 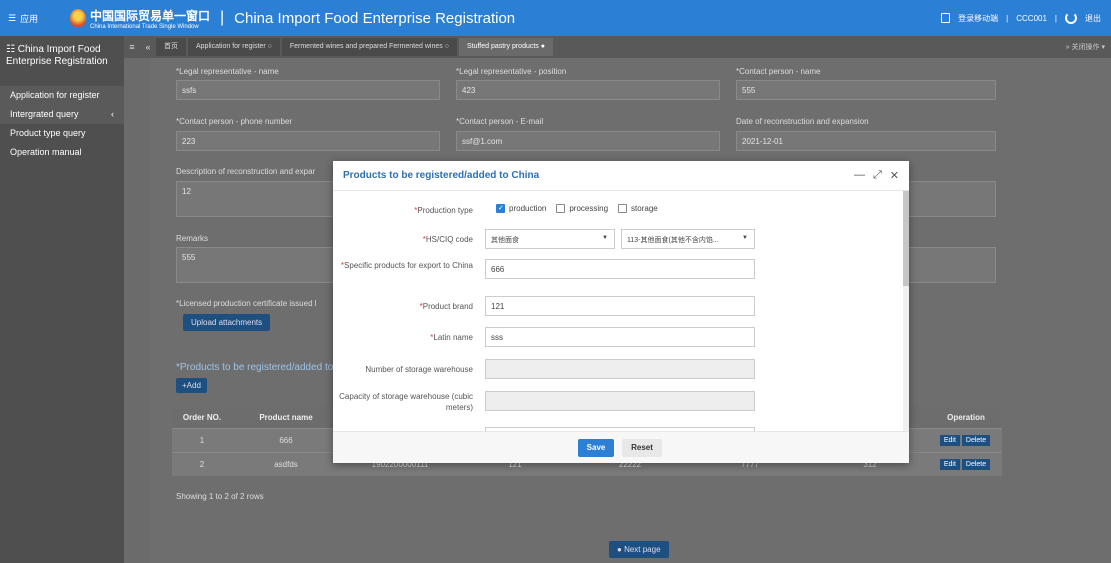 What do you see at coordinates (78, 18) in the screenshot?
I see `emblem-icon` at bounding box center [78, 18].